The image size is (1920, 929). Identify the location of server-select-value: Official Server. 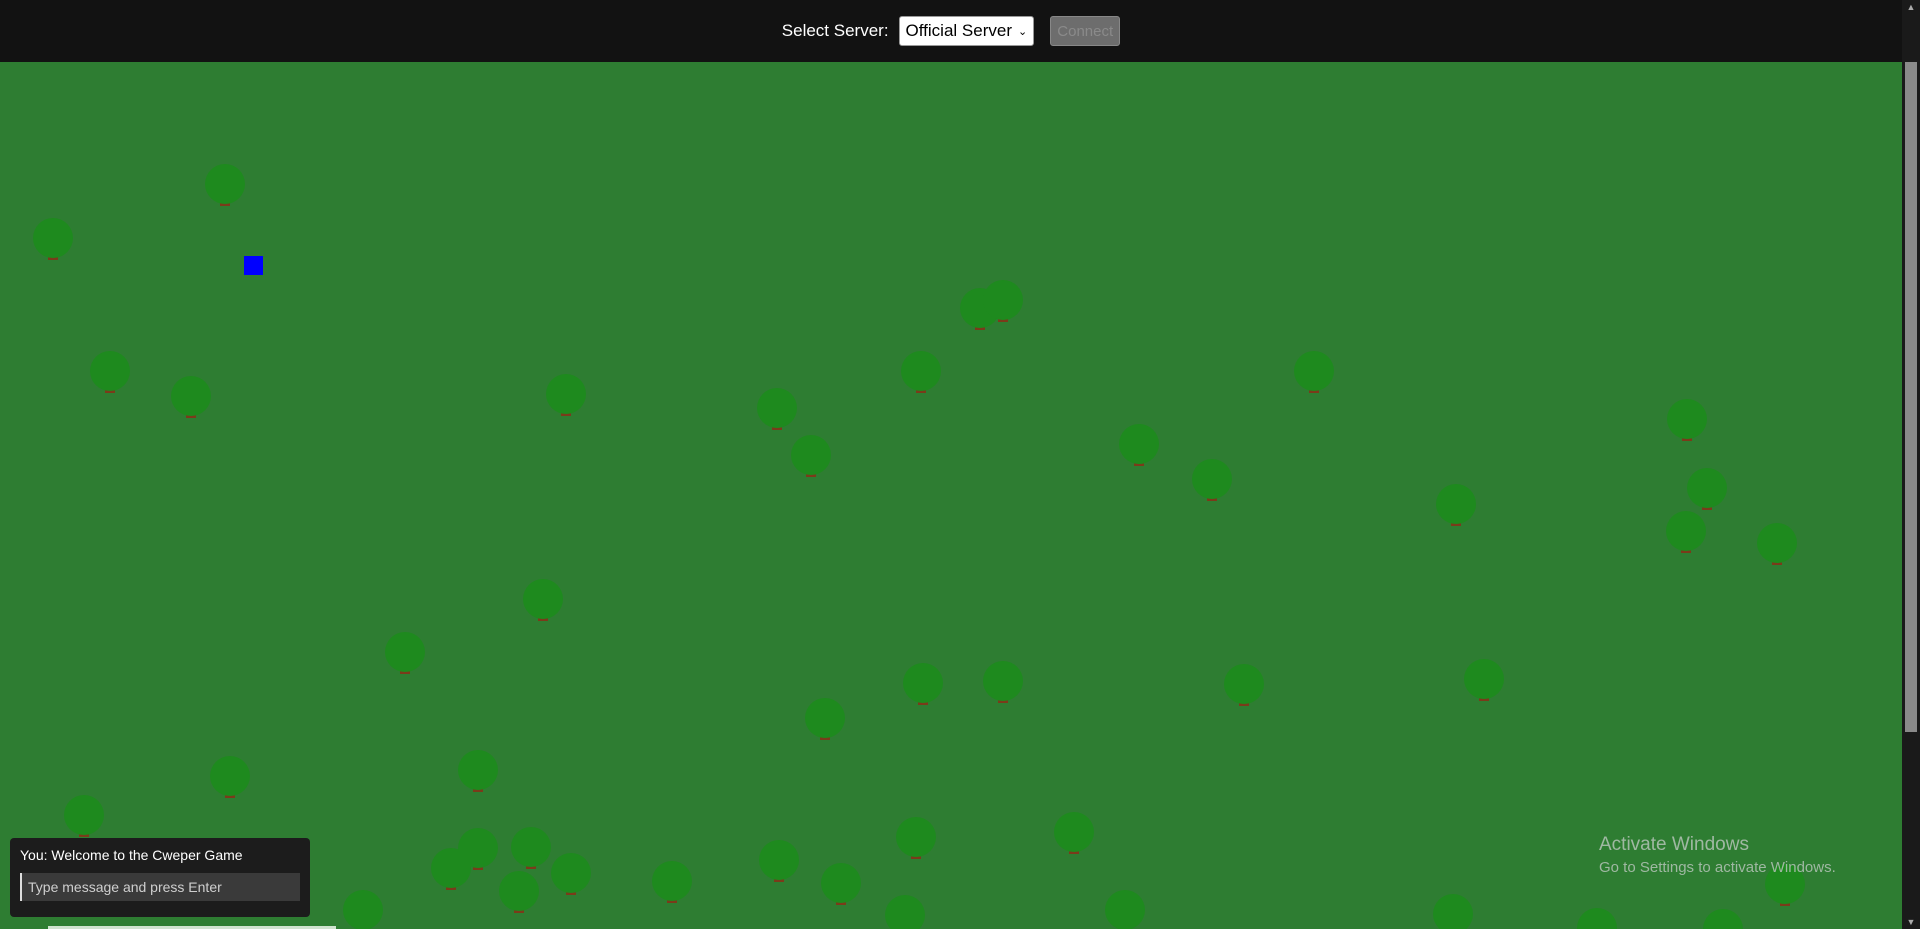
(958, 30).